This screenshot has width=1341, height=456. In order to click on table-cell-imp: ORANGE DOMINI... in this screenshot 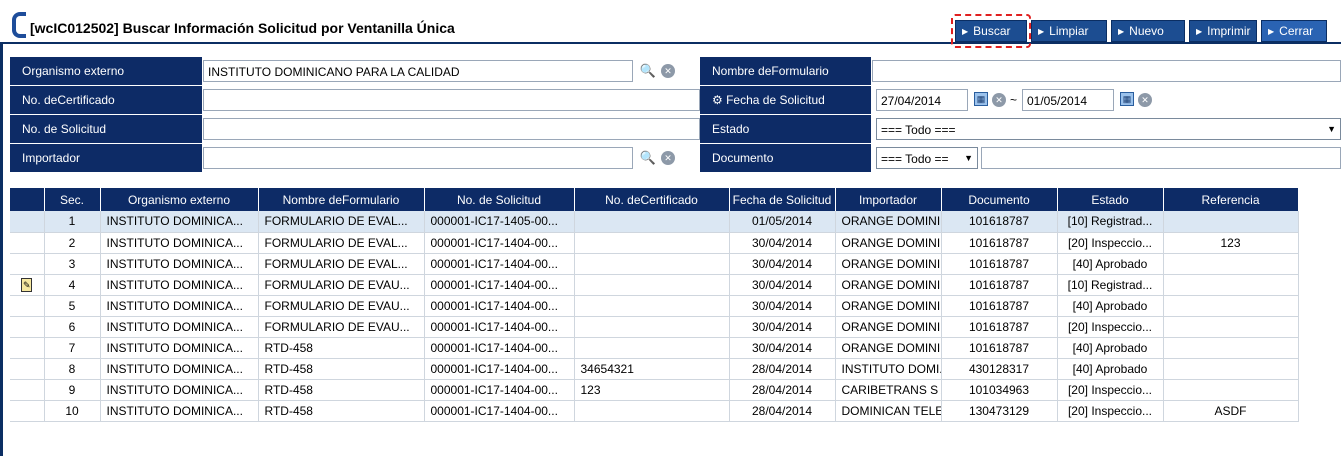, I will do `click(888, 327)`.